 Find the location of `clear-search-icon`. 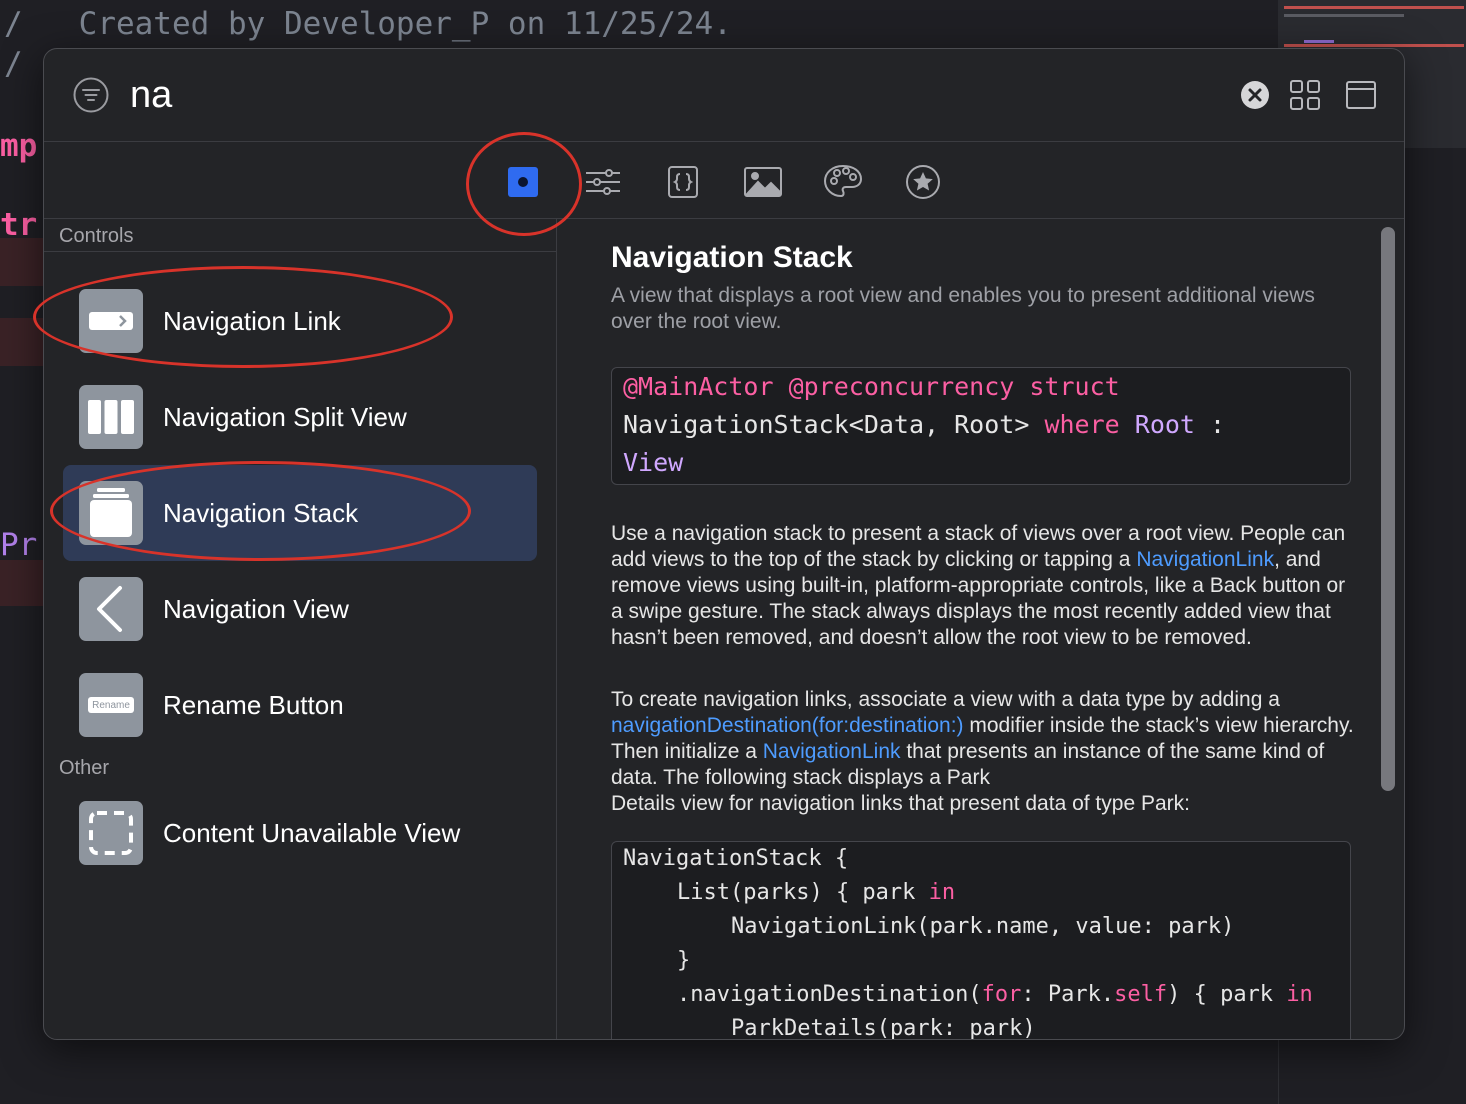

clear-search-icon is located at coordinates (1255, 95).